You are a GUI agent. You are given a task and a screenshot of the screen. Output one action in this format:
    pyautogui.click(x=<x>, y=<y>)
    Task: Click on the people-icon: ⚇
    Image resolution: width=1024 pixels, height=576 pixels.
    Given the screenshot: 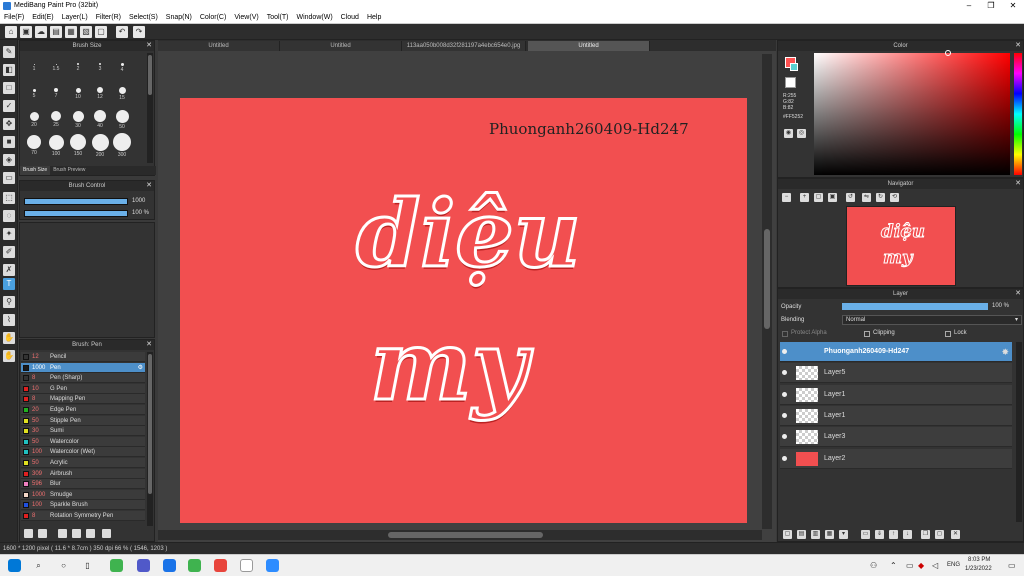 What is the action you would take?
    pyautogui.click(x=873, y=565)
    